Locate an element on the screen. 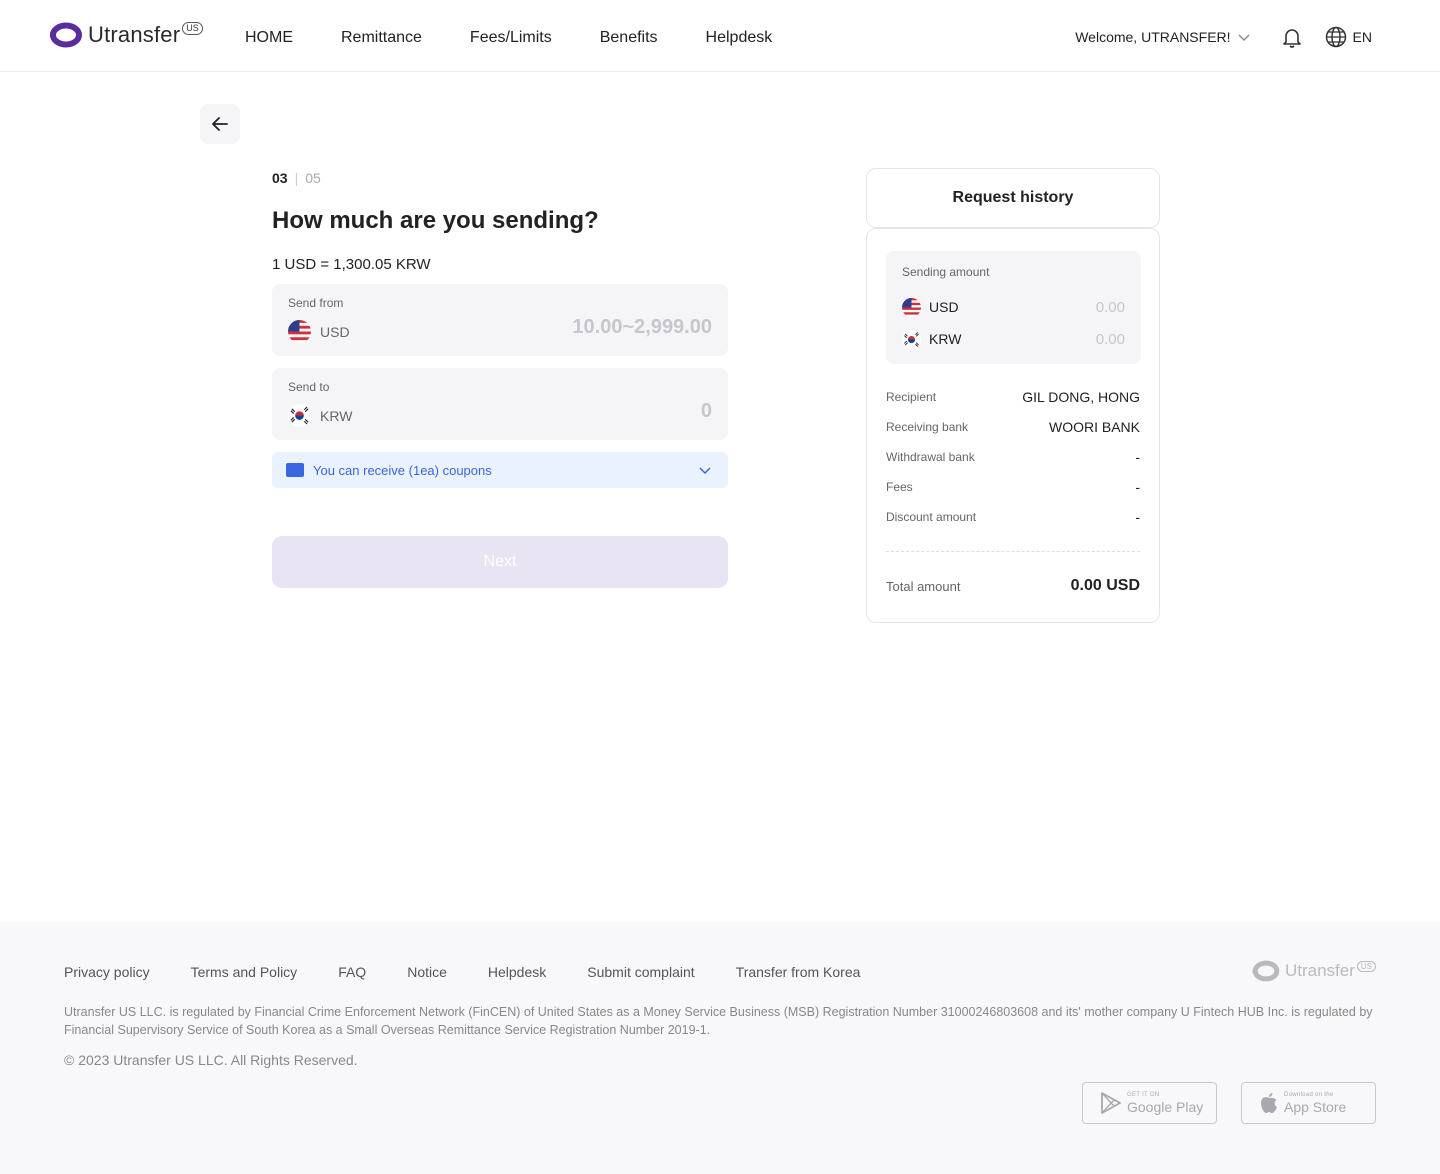 The image size is (1440, 1174). sending-code: USD is located at coordinates (944, 307).